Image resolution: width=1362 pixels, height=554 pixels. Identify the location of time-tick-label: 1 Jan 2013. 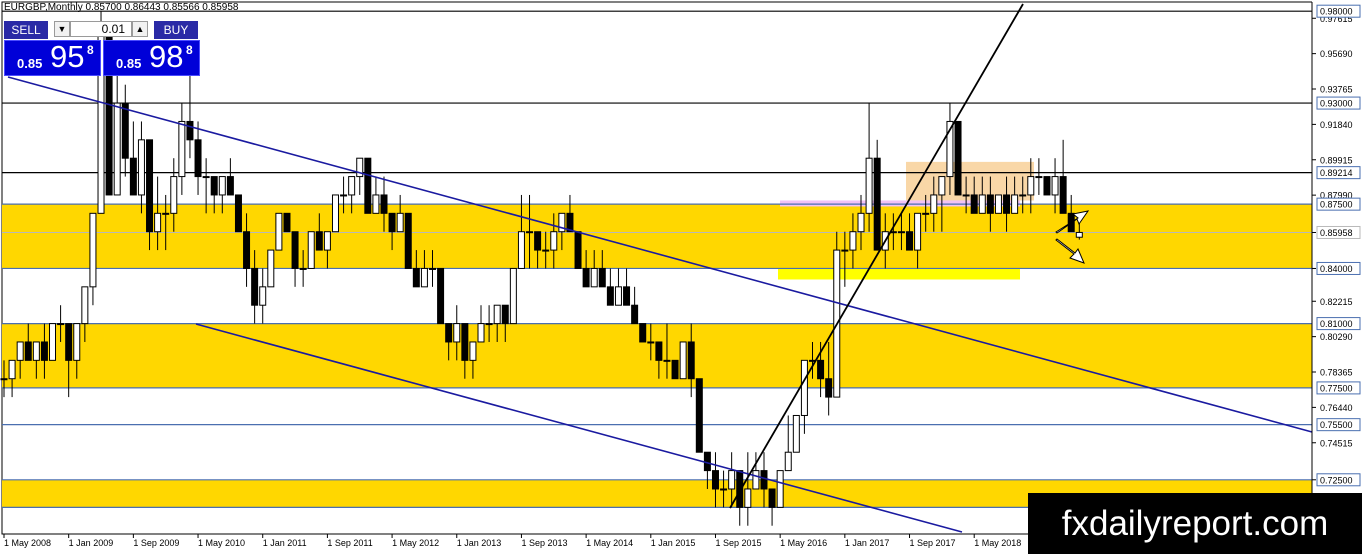
(479, 543).